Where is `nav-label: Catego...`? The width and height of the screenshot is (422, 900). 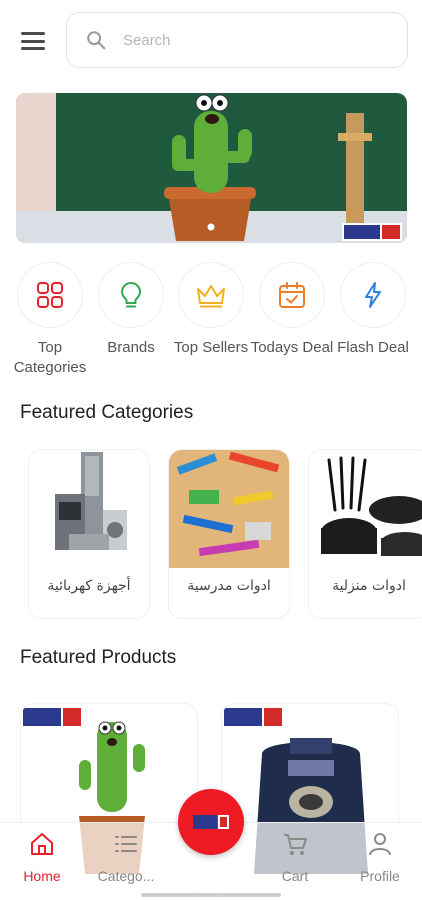 nav-label: Catego... is located at coordinates (126, 876).